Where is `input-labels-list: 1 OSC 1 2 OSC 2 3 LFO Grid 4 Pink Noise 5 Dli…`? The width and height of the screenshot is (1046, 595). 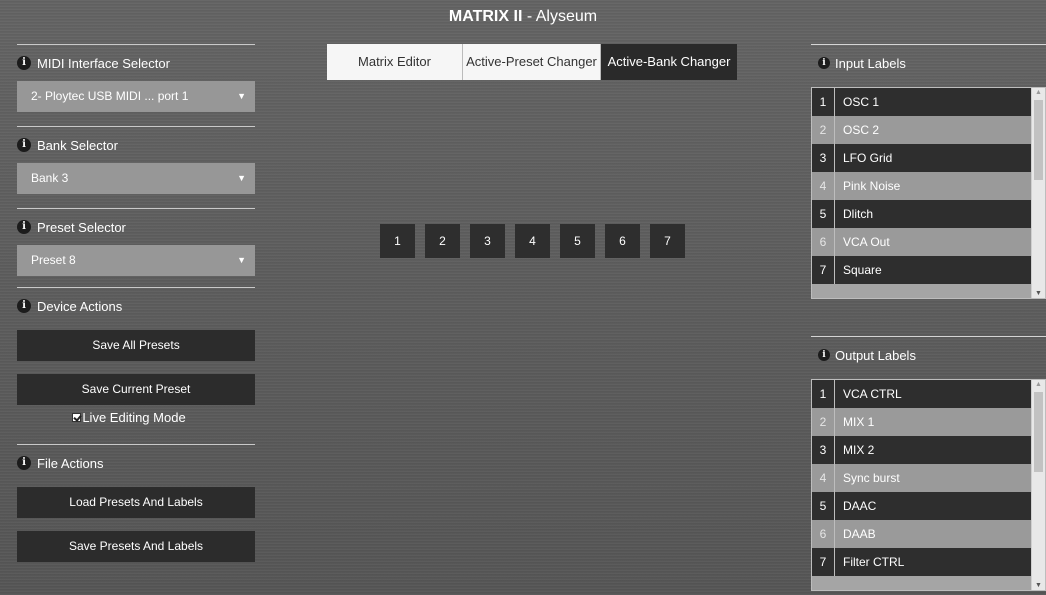
input-labels-list: 1 OSC 1 2 OSC 2 3 LFO Grid 4 Pink Noise 5 Dli… is located at coordinates (928, 193).